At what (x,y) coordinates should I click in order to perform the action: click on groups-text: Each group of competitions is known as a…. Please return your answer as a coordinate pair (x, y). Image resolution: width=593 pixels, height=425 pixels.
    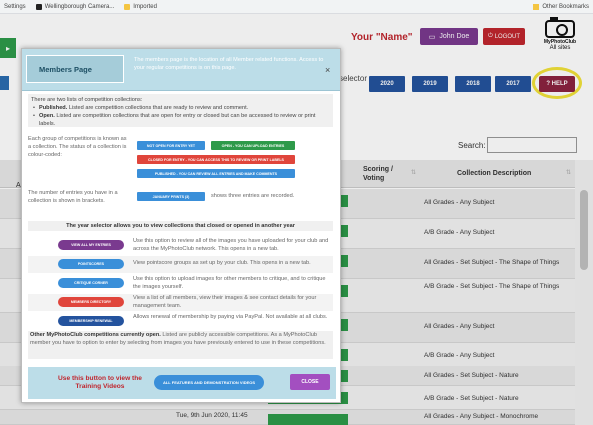
    Looking at the image, I should click on (77, 147).